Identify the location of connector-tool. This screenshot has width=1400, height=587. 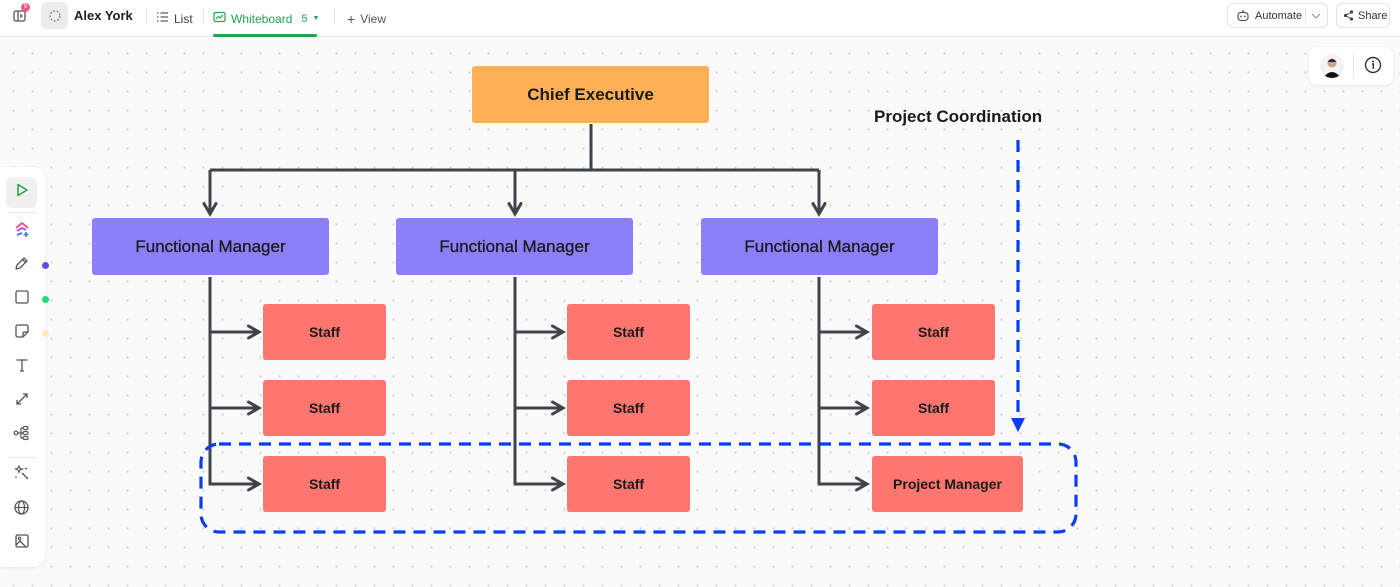
(21, 401).